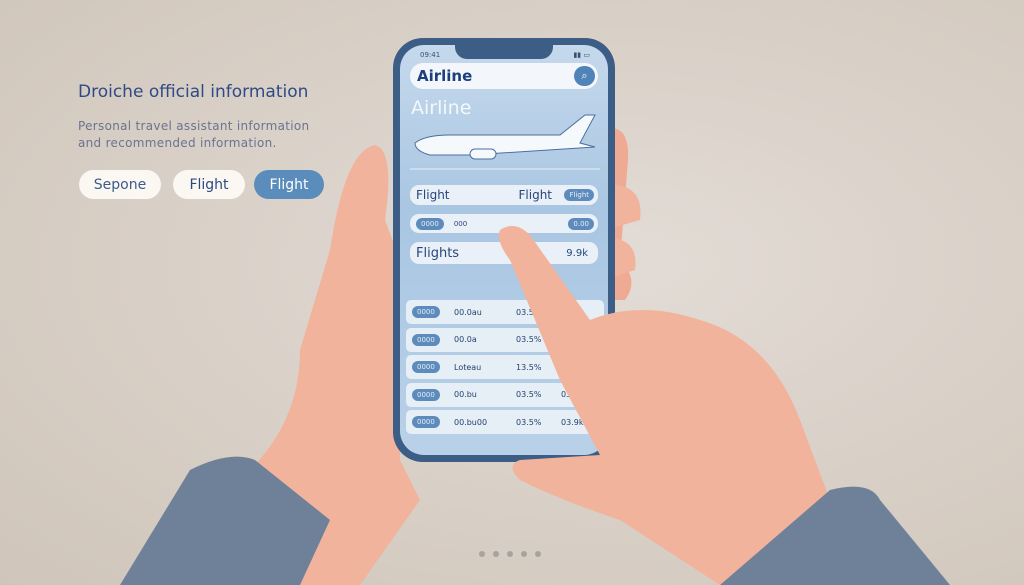  I want to click on row-label: Flights, so click(438, 253).